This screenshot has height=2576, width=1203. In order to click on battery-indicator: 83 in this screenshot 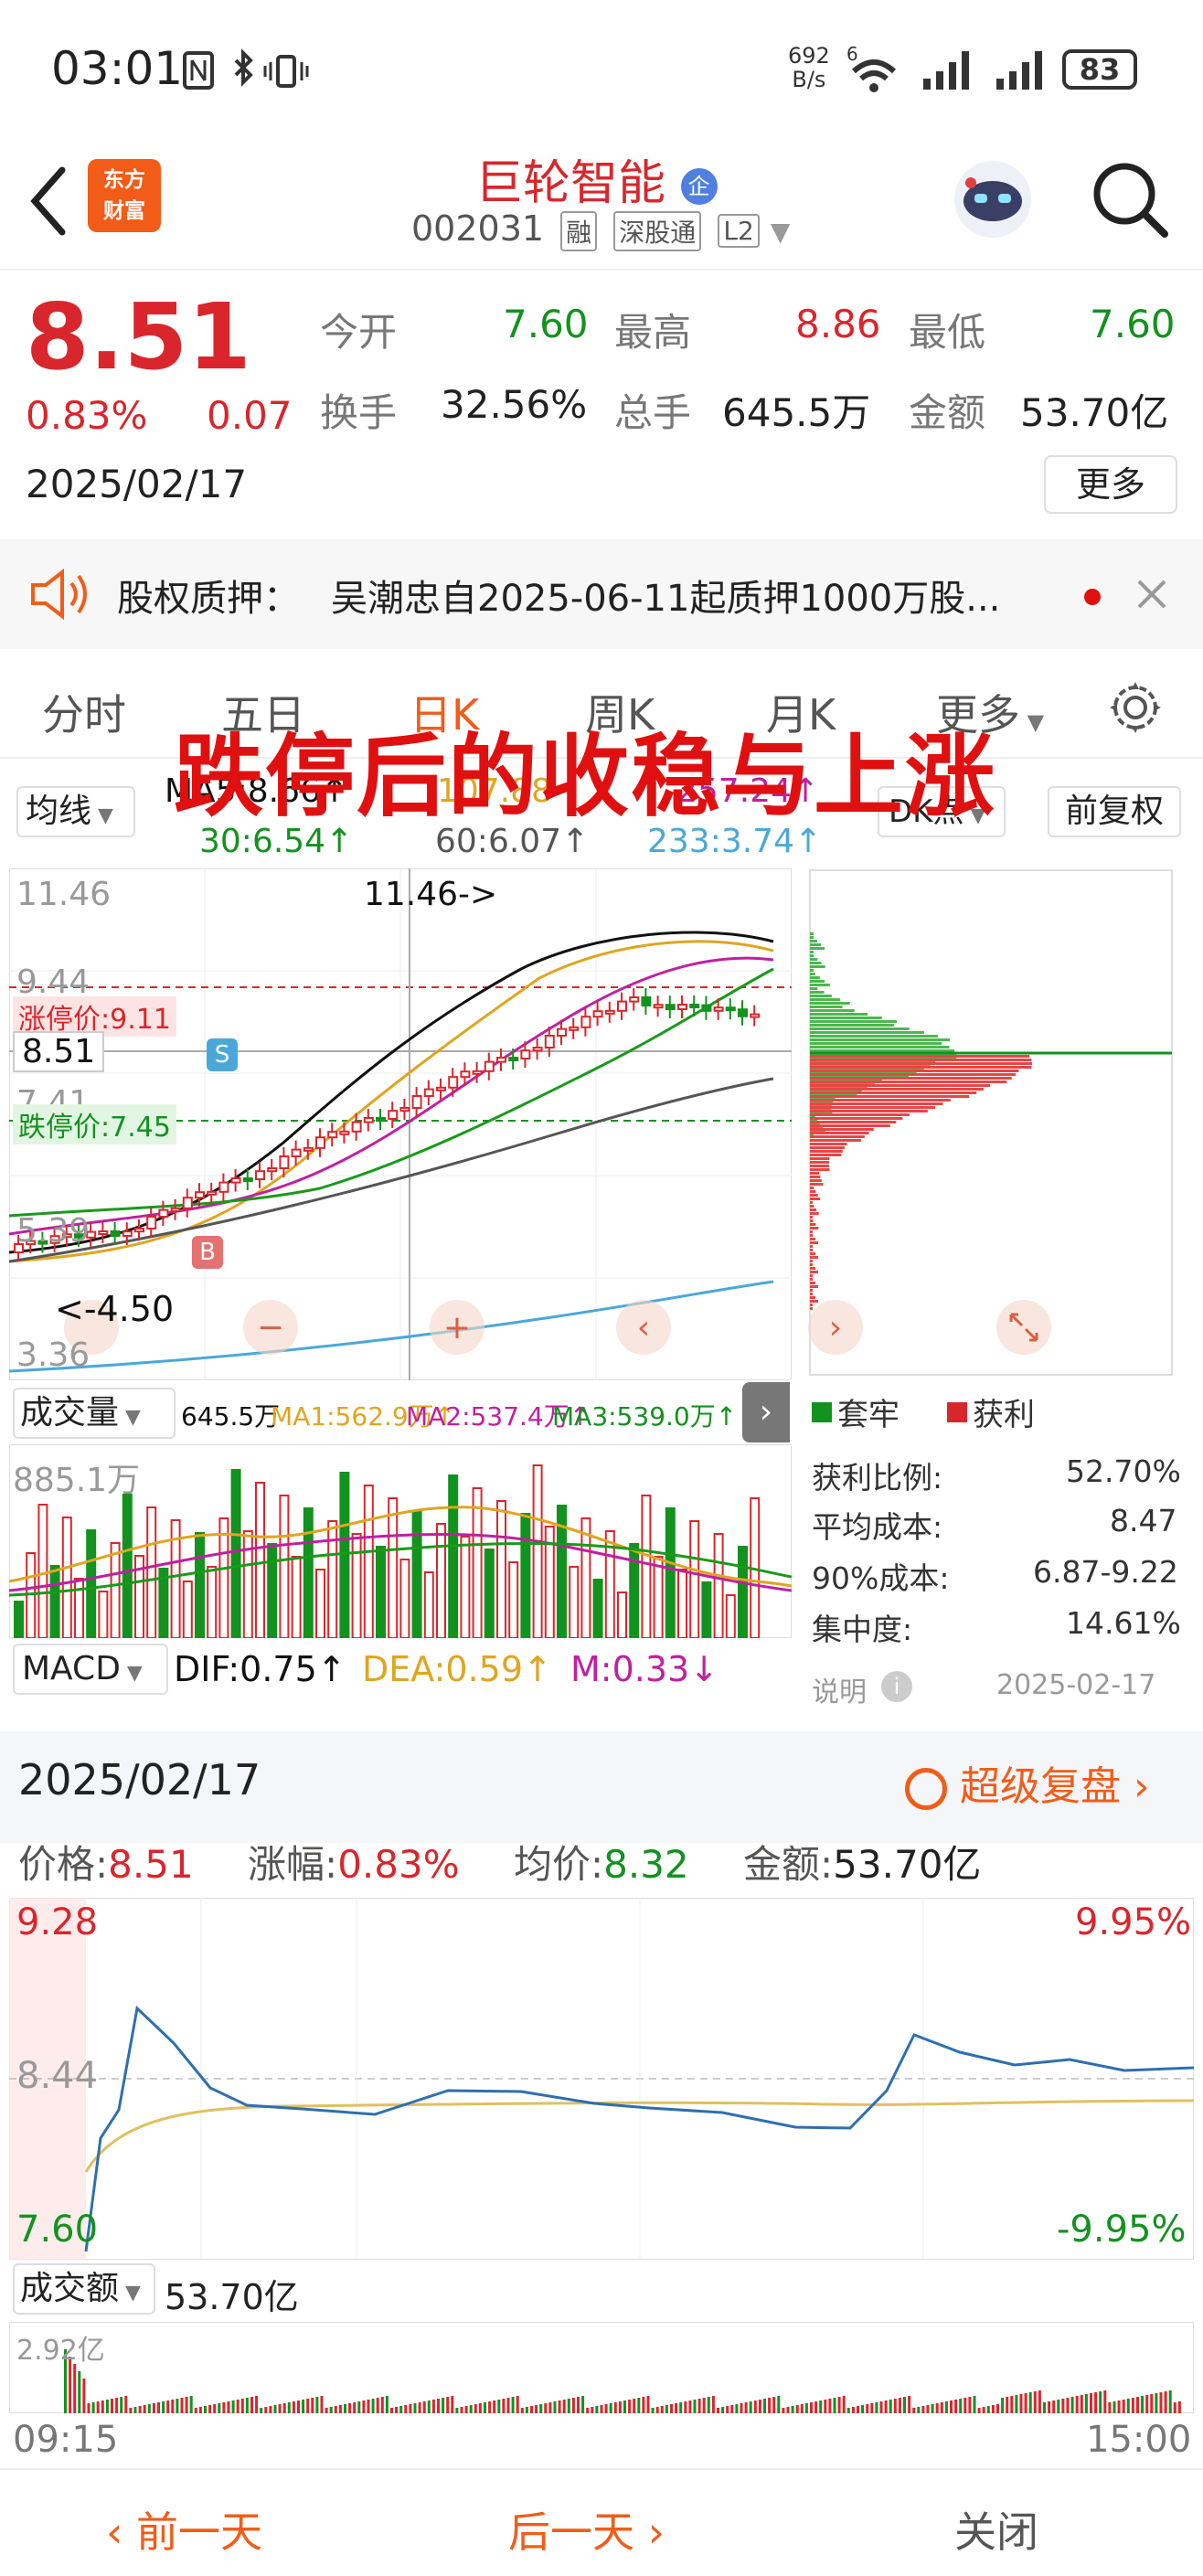, I will do `click(1099, 69)`.